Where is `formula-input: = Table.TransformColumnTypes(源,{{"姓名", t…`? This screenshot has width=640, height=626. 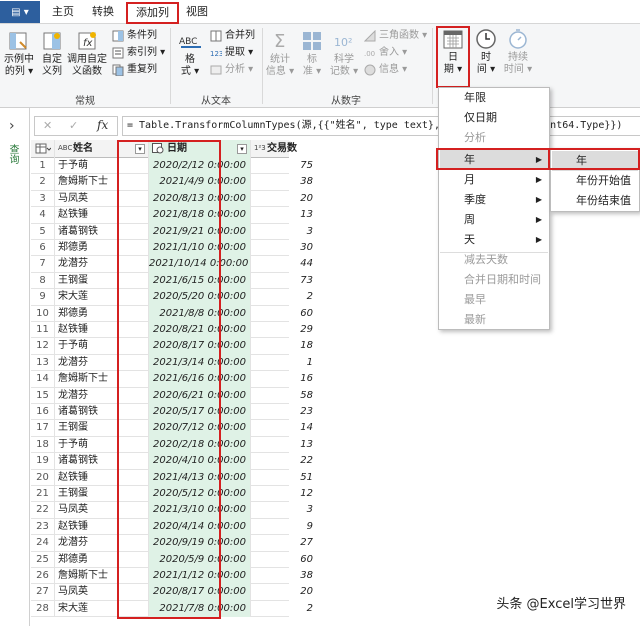 formula-input: = Table.TransformColumnTypes(源,{{"姓名", t… is located at coordinates (381, 126).